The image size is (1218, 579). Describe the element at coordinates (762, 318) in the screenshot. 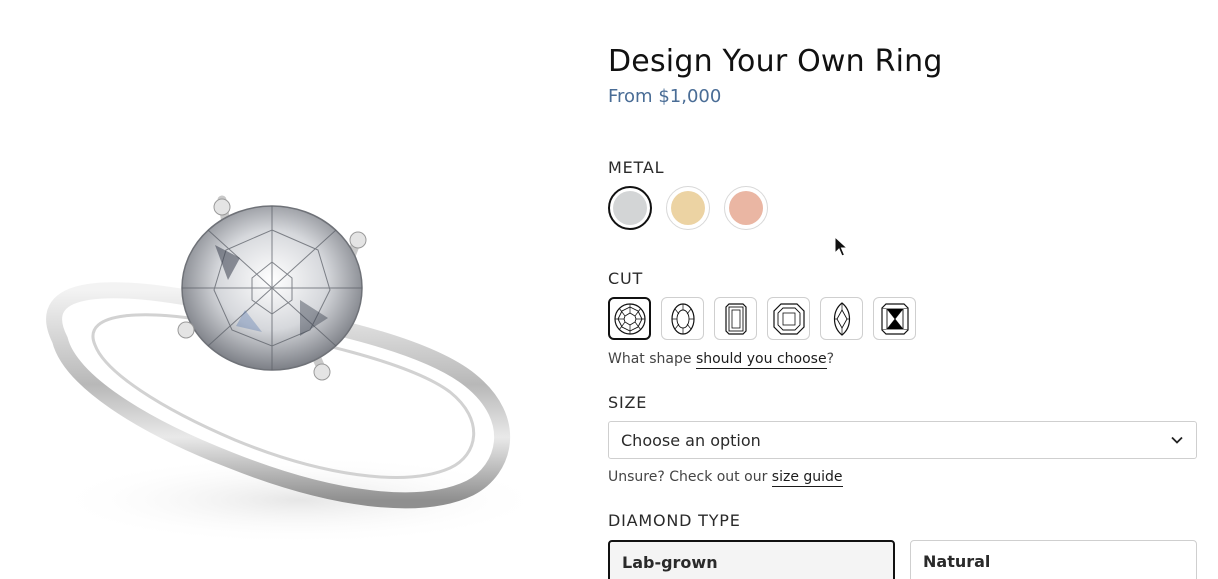

I see `cut-options` at that location.